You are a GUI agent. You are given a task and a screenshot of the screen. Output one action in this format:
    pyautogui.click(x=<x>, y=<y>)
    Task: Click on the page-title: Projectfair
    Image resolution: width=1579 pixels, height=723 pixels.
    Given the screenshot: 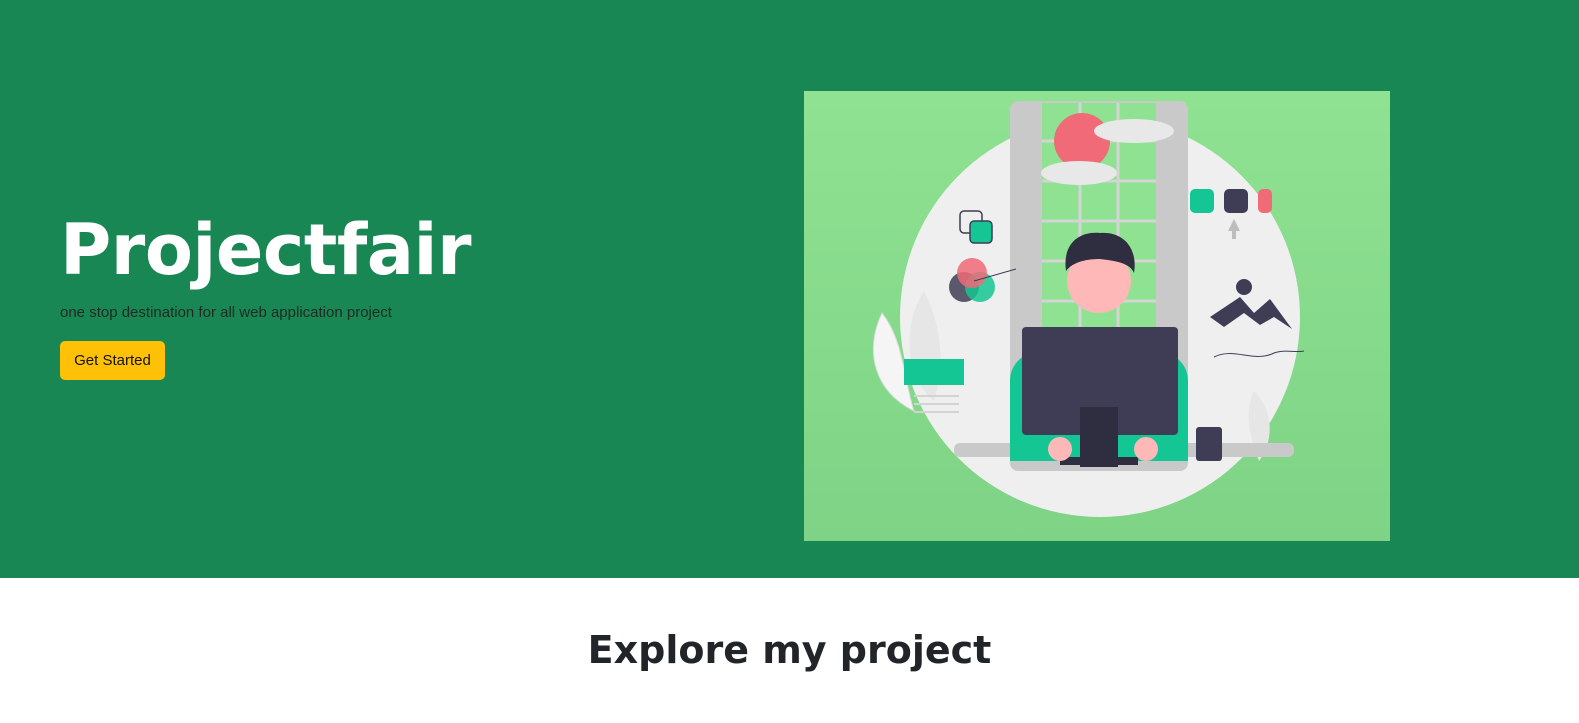 What is the action you would take?
    pyautogui.click(x=266, y=250)
    